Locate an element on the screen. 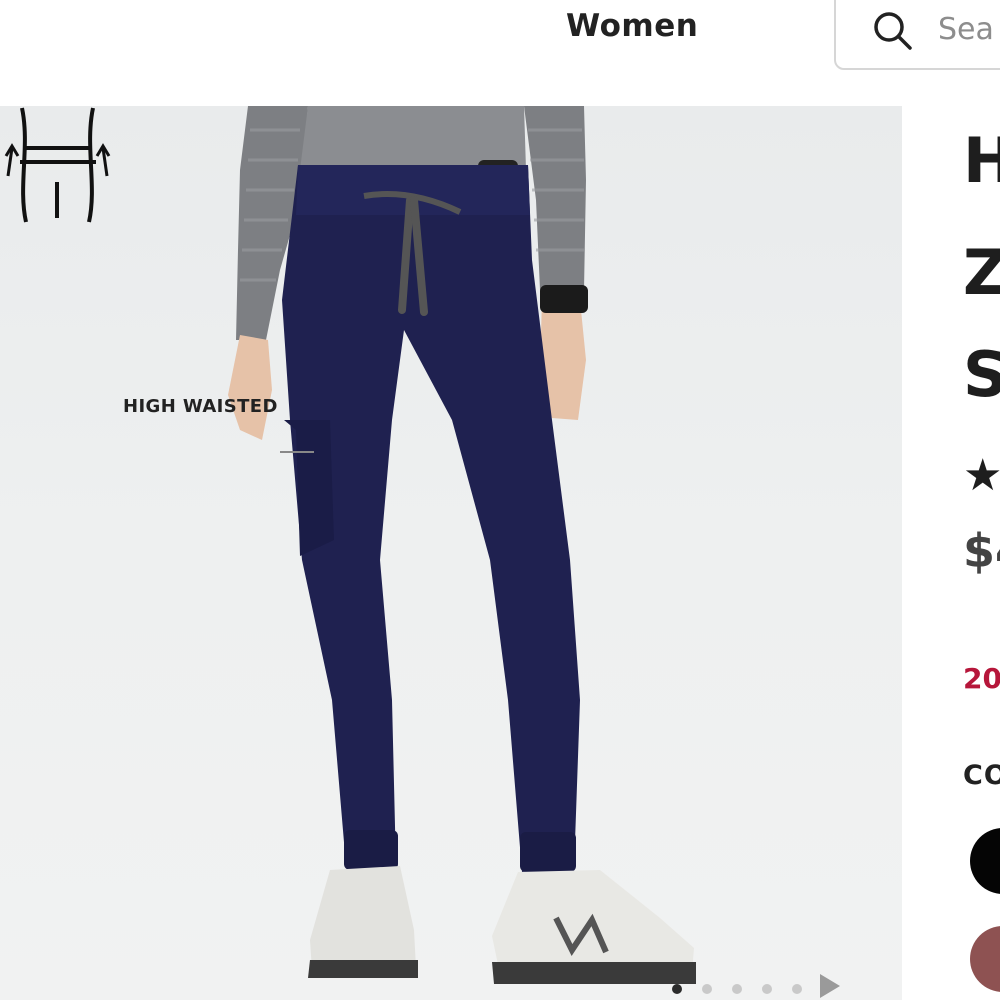  high-waisted-label: HIGH WAISTED is located at coordinates (200, 406).